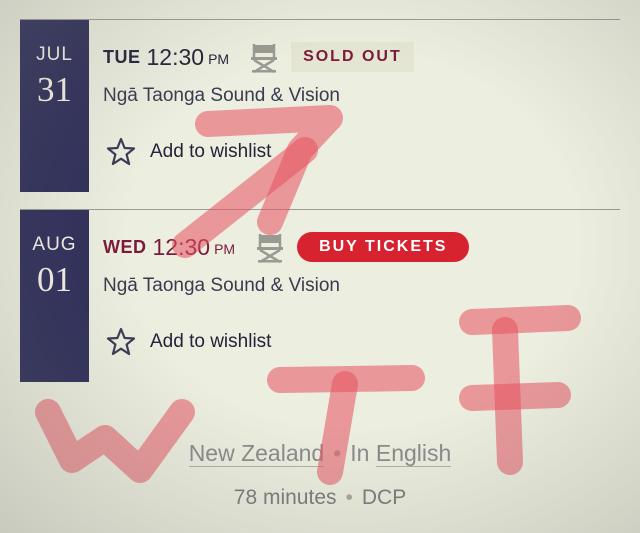 Image resolution: width=640 pixels, height=533 pixels. I want to click on buy-tickets-button: BUY TICKETS, so click(383, 247).